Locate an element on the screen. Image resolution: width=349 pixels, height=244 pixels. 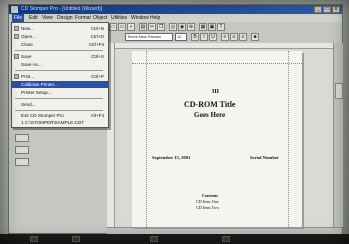
menu-file: File is located at coordinates (18, 18).